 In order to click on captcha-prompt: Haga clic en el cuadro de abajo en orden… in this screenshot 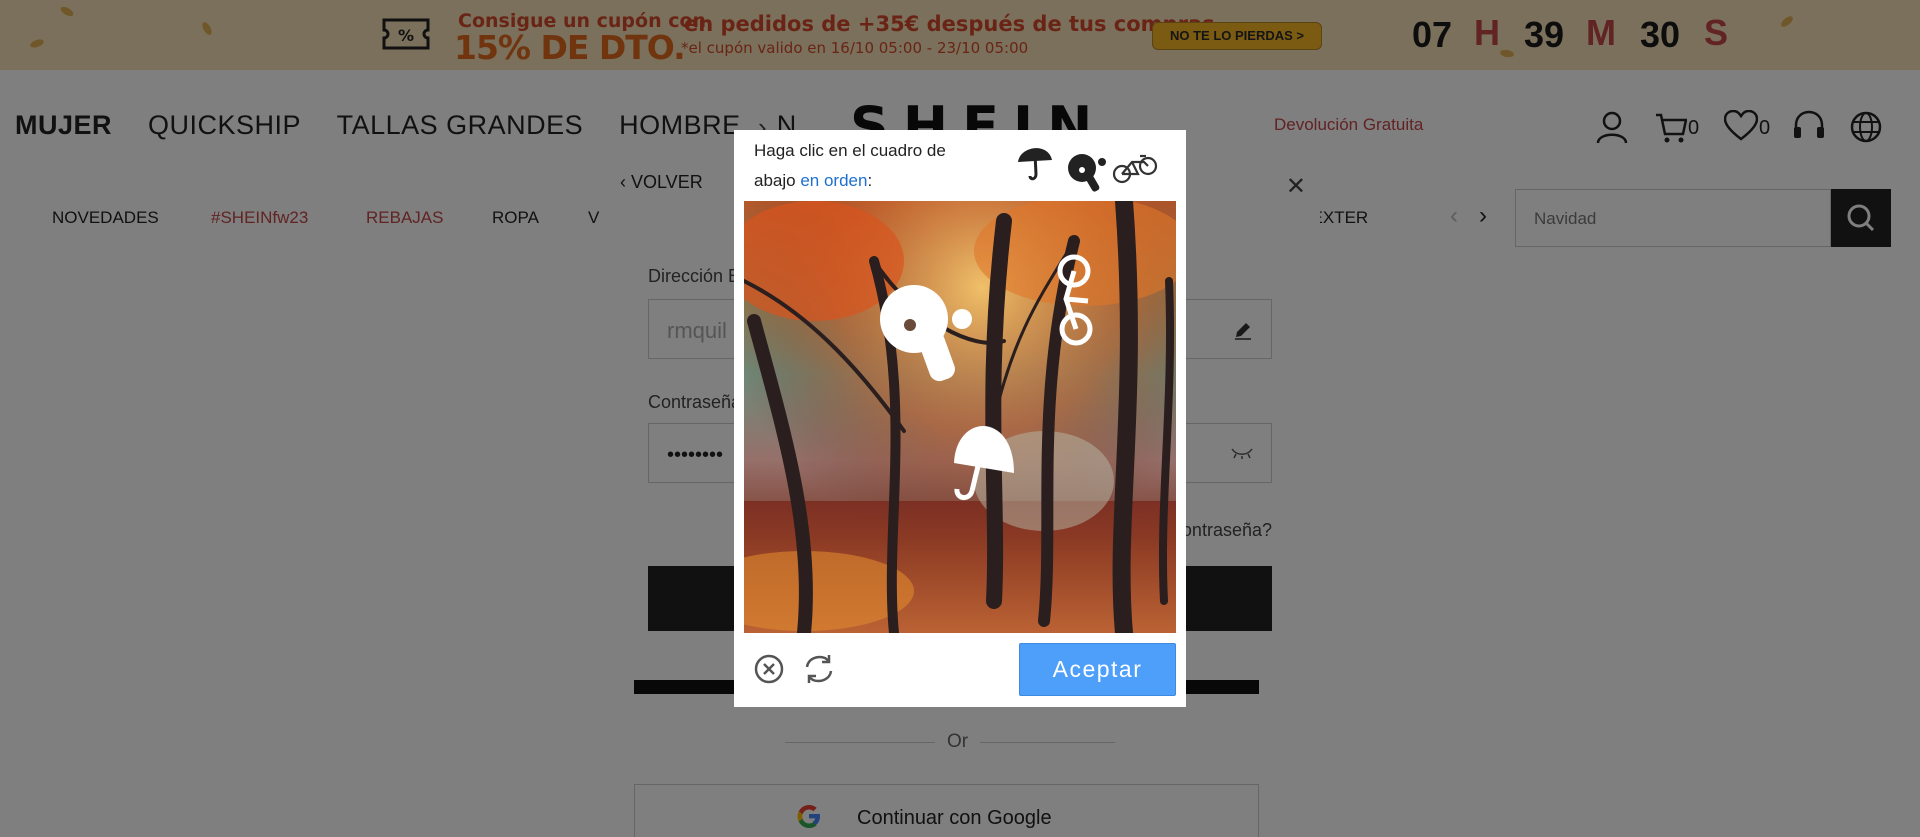, I will do `click(864, 166)`.